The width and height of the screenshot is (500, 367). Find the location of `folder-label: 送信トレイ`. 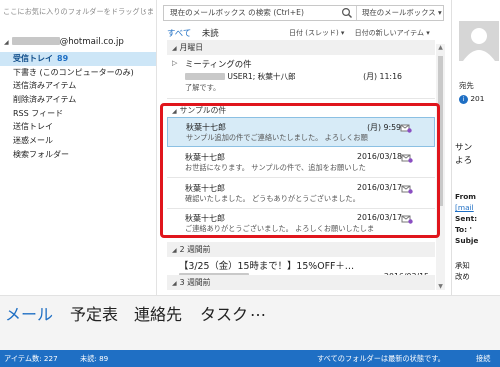

folder-label: 送信トレイ is located at coordinates (33, 127).